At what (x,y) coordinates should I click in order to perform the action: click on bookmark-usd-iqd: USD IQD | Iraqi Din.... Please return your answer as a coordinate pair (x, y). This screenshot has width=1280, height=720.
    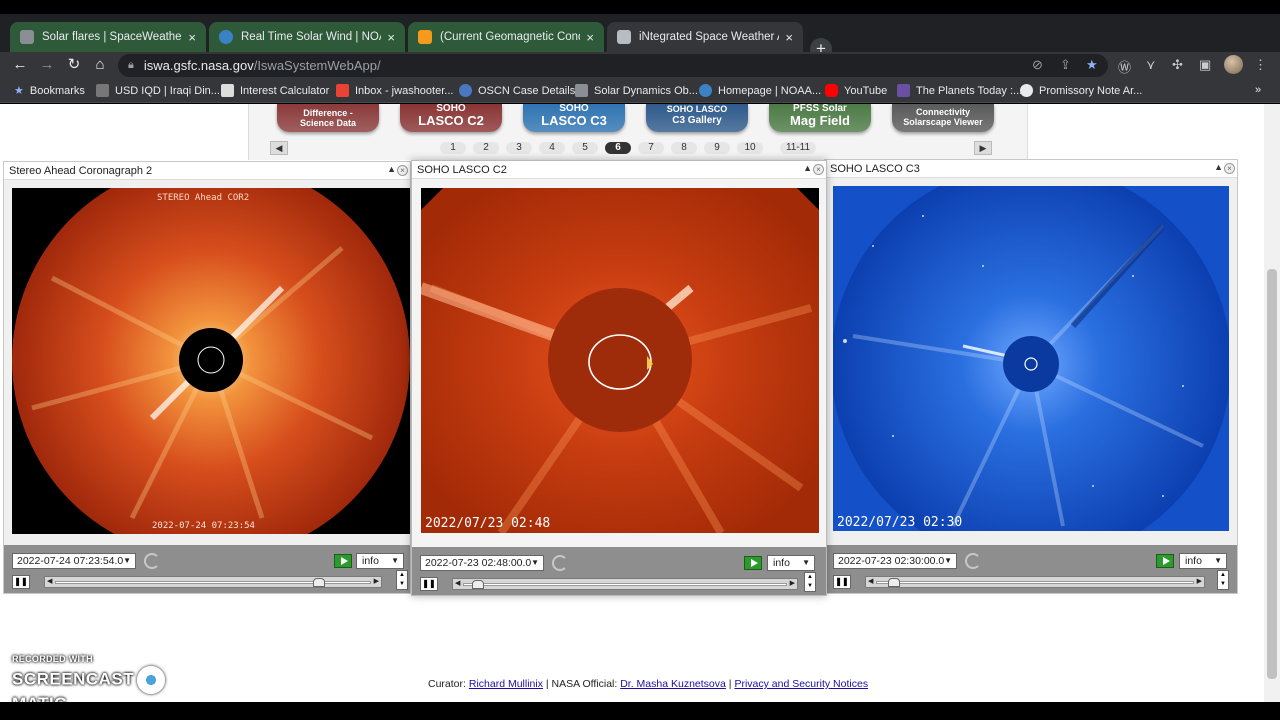
    Looking at the image, I should click on (158, 90).